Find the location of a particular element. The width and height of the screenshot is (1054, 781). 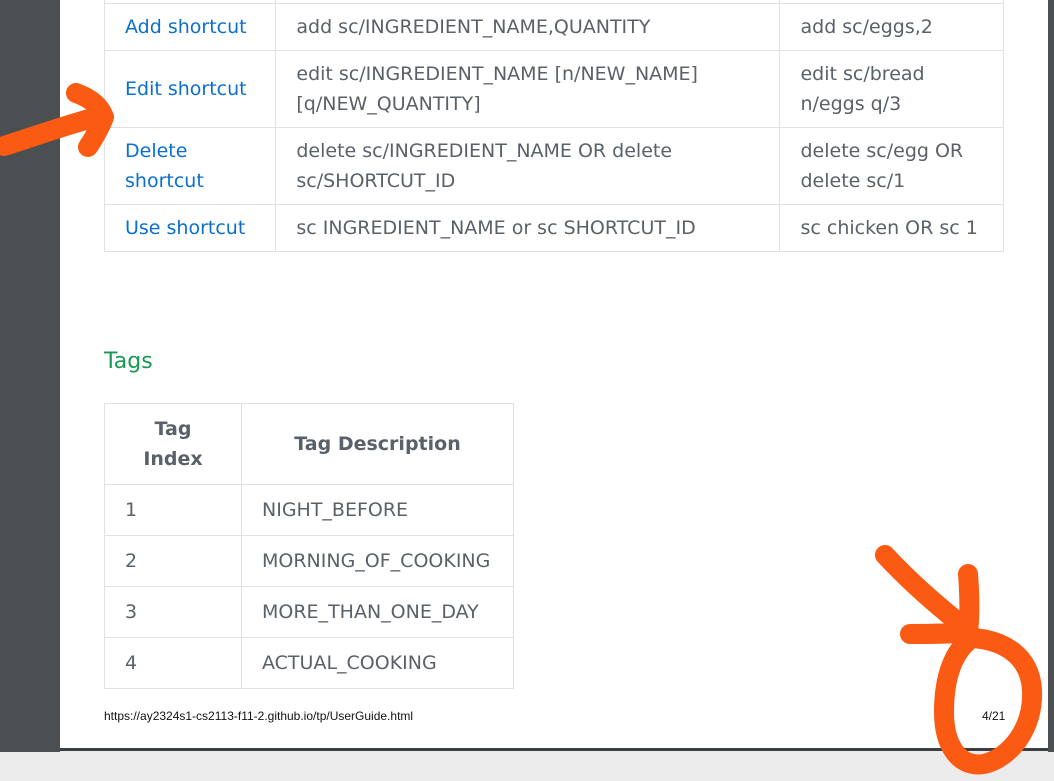

tag-description-cell: ACTUAL_COOKING is located at coordinates (377, 663).